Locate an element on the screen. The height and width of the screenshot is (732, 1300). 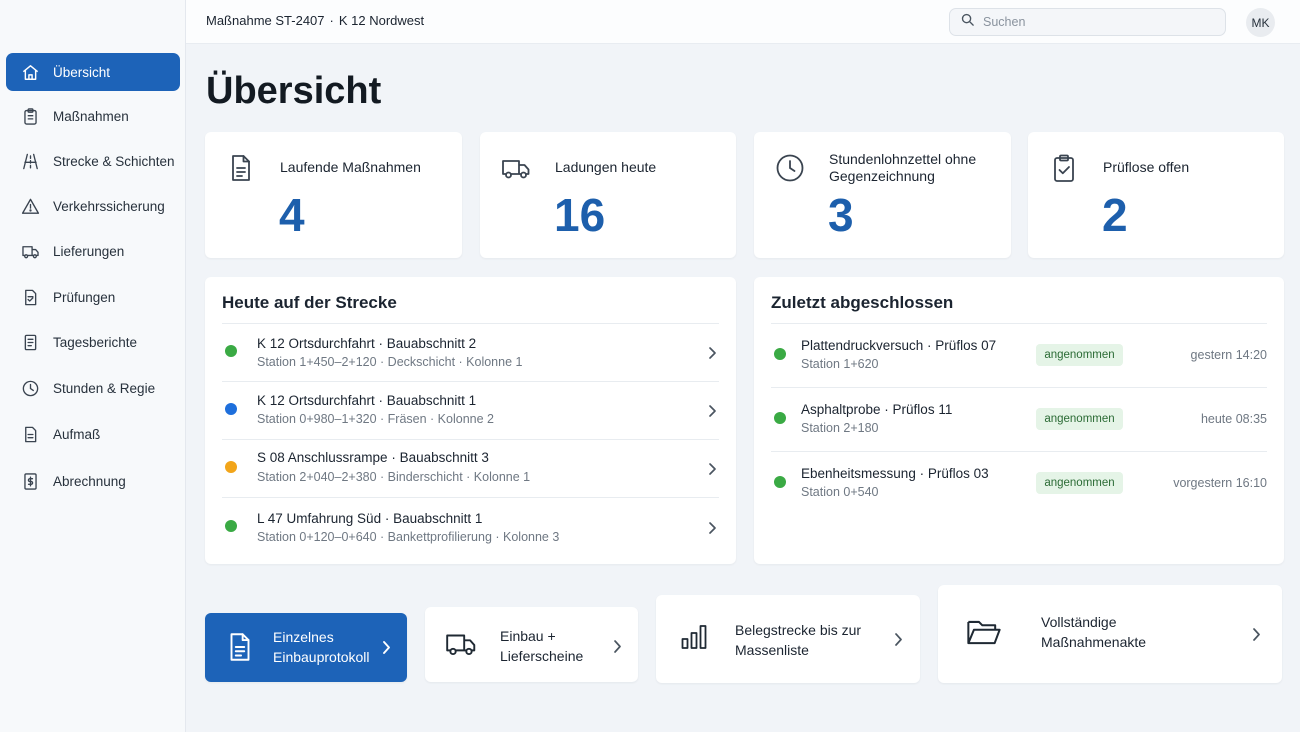
stat-value: 4 is located at coordinates (292, 215).